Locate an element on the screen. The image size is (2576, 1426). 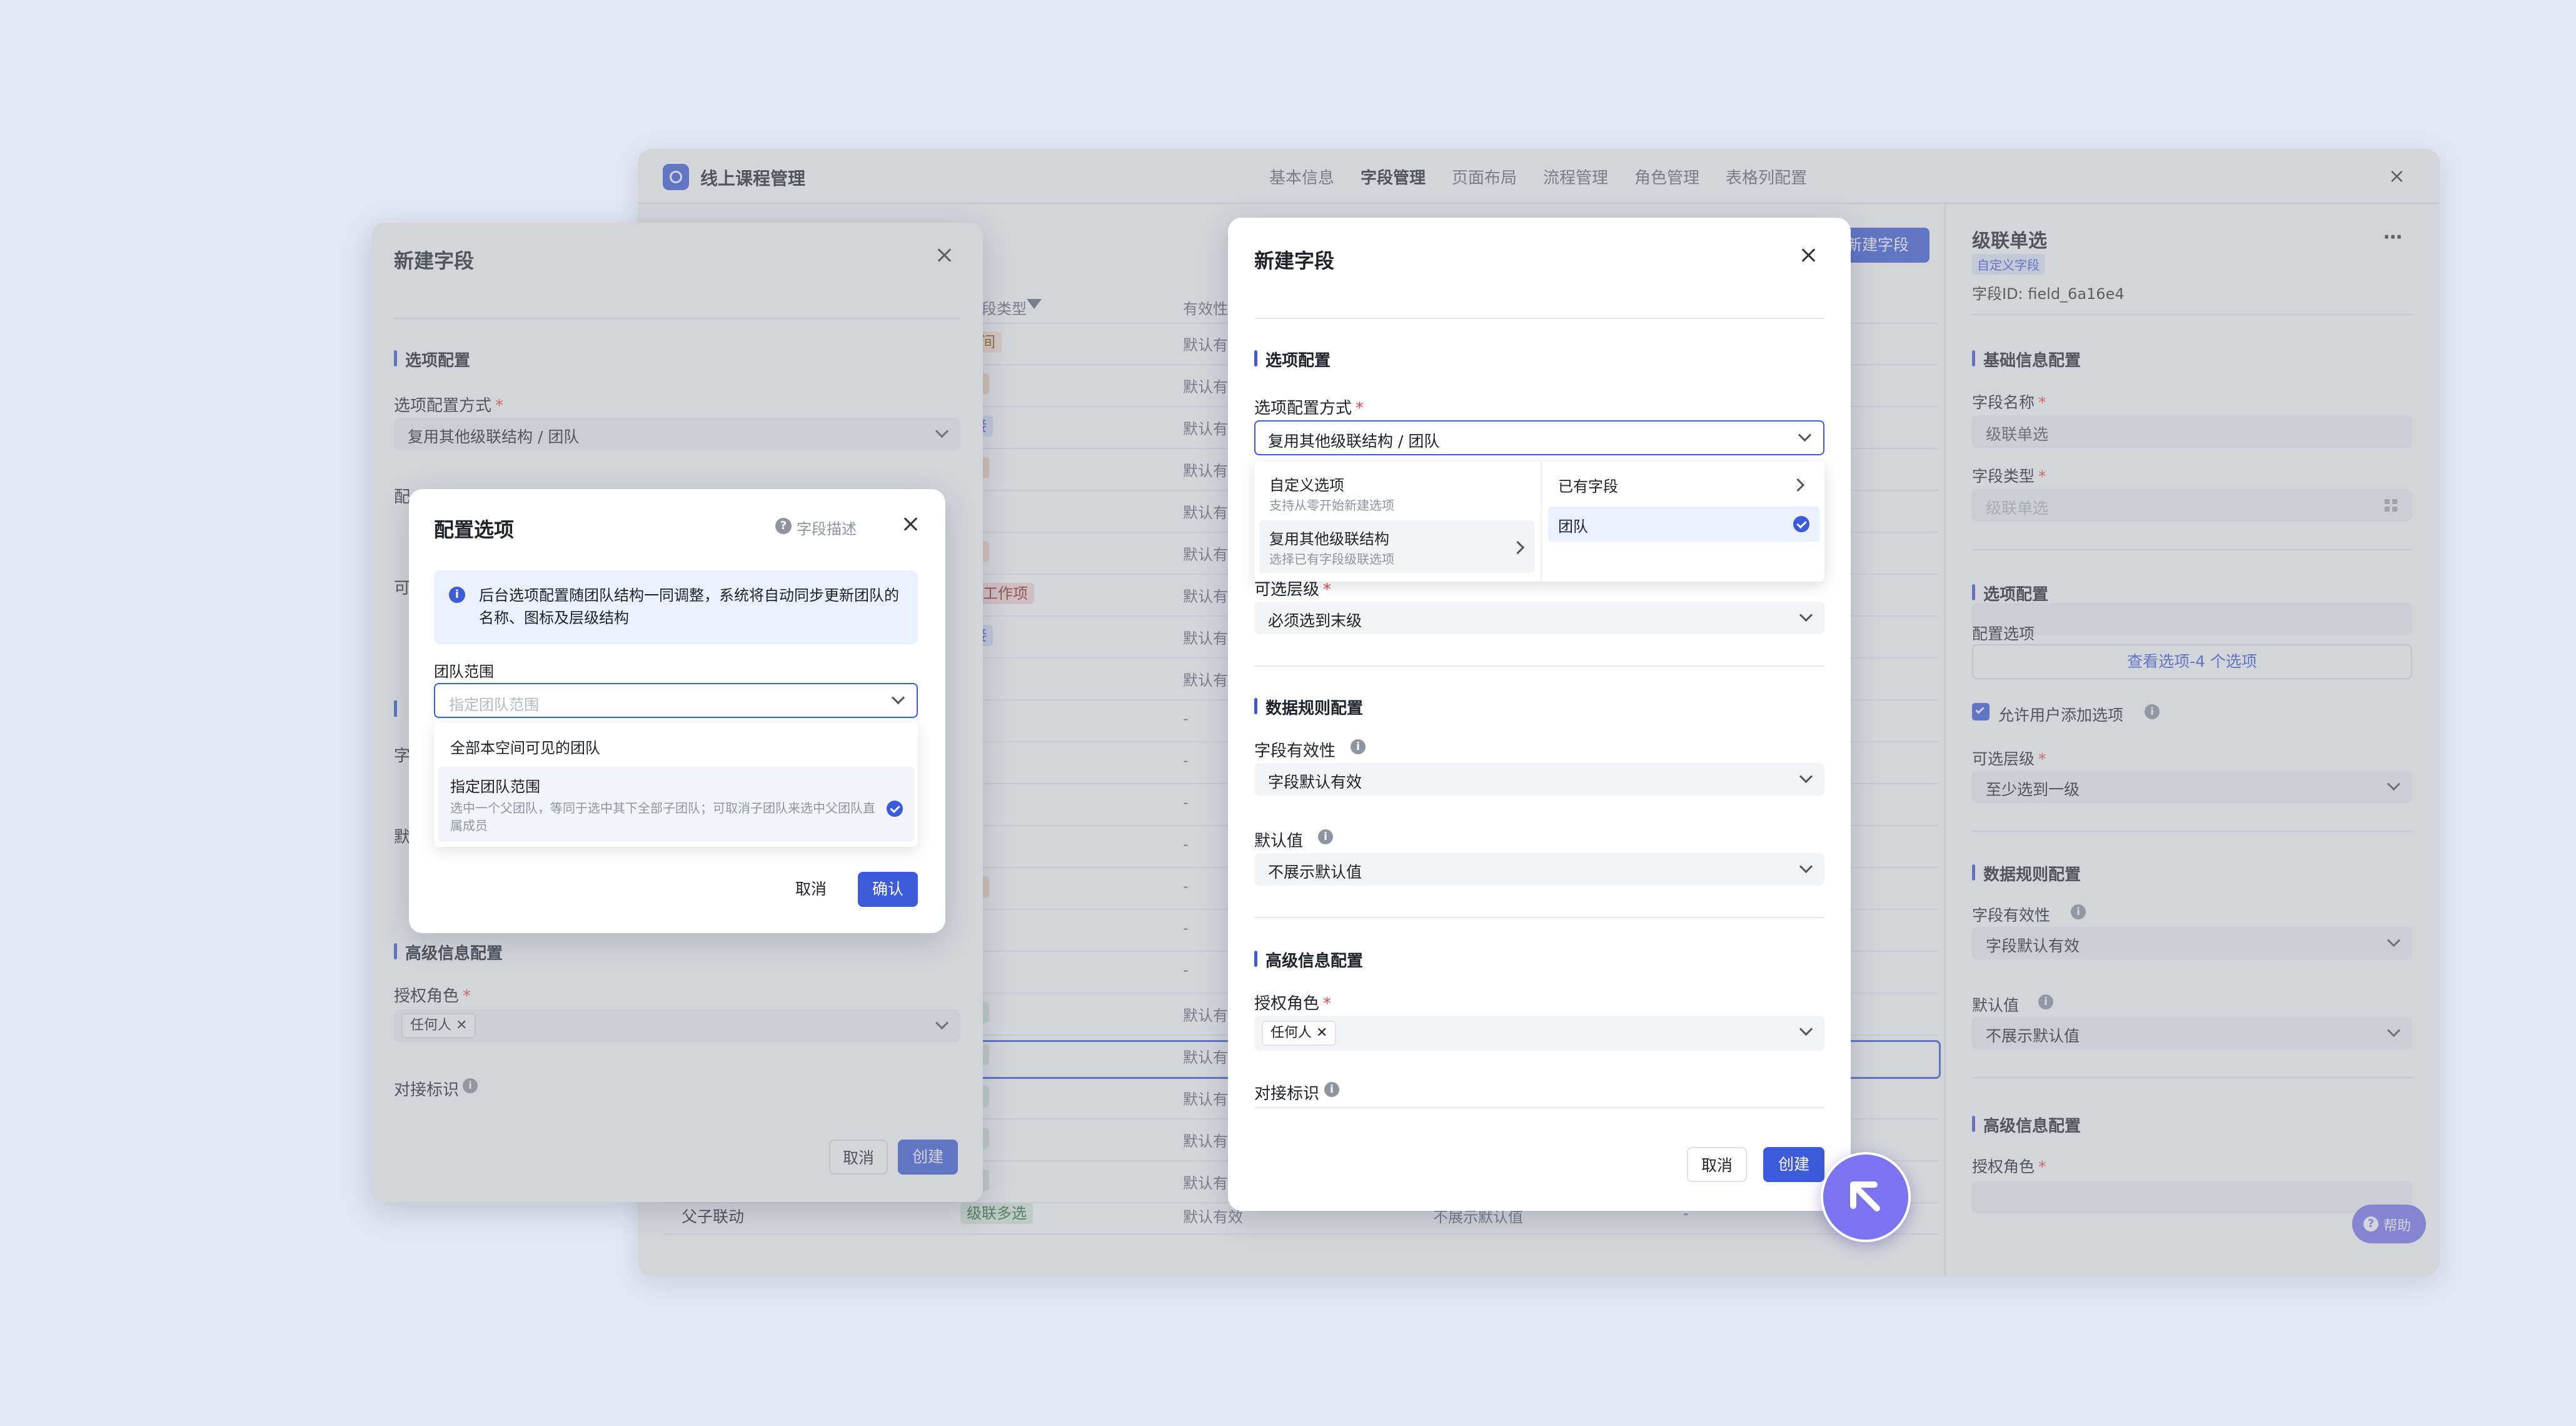
field-desc-link: 字段描述 is located at coordinates (827, 528).